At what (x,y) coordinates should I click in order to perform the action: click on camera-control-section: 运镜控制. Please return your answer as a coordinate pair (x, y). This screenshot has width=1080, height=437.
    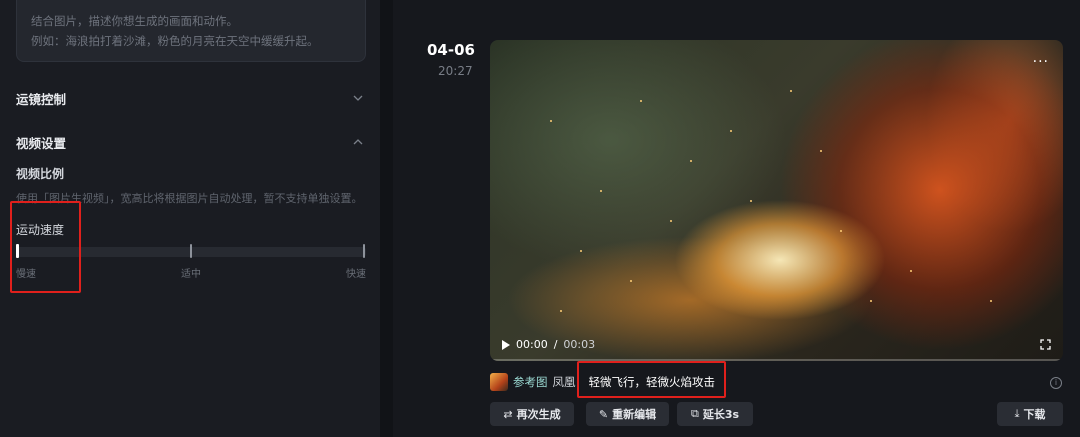
    Looking at the image, I should click on (191, 98).